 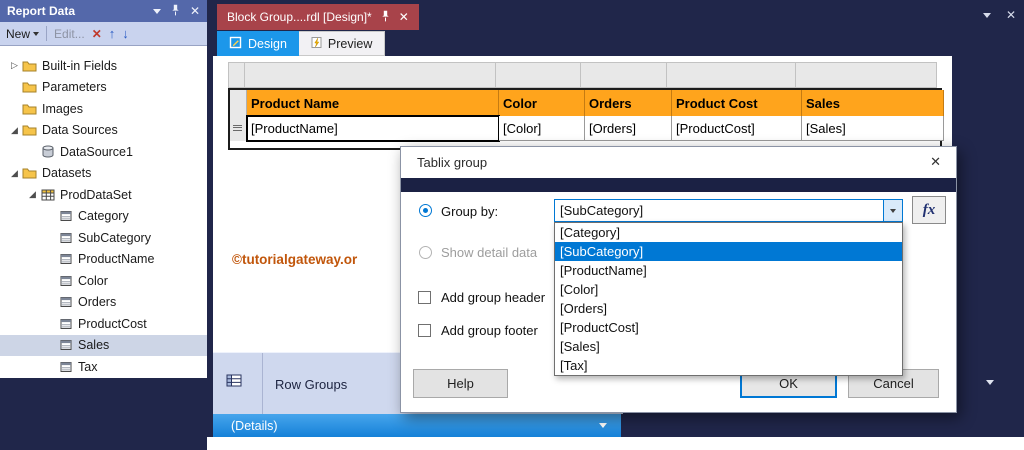 What do you see at coordinates (67, 173) in the screenshot?
I see `tree-item-label: Datasets` at bounding box center [67, 173].